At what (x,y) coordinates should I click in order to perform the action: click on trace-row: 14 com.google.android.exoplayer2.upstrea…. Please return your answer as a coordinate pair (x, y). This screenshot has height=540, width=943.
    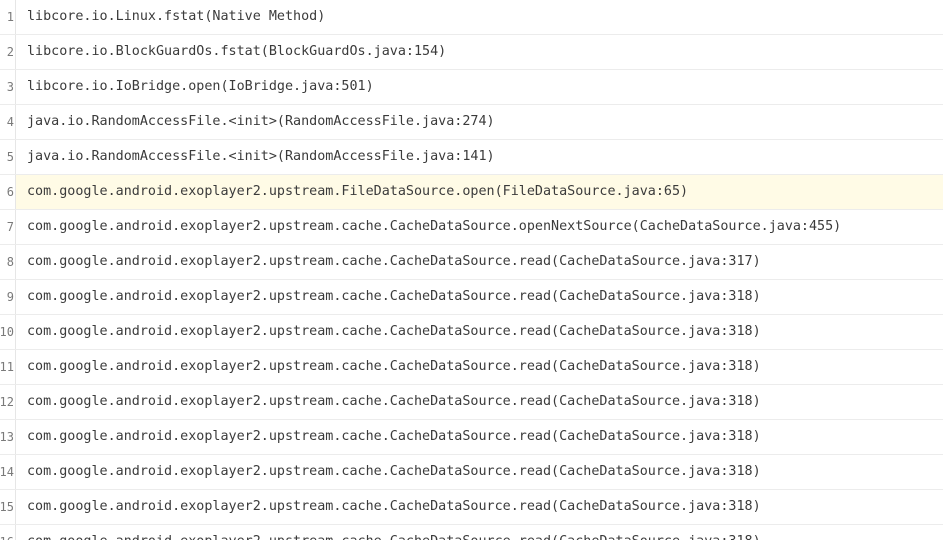
    Looking at the image, I should click on (471, 472).